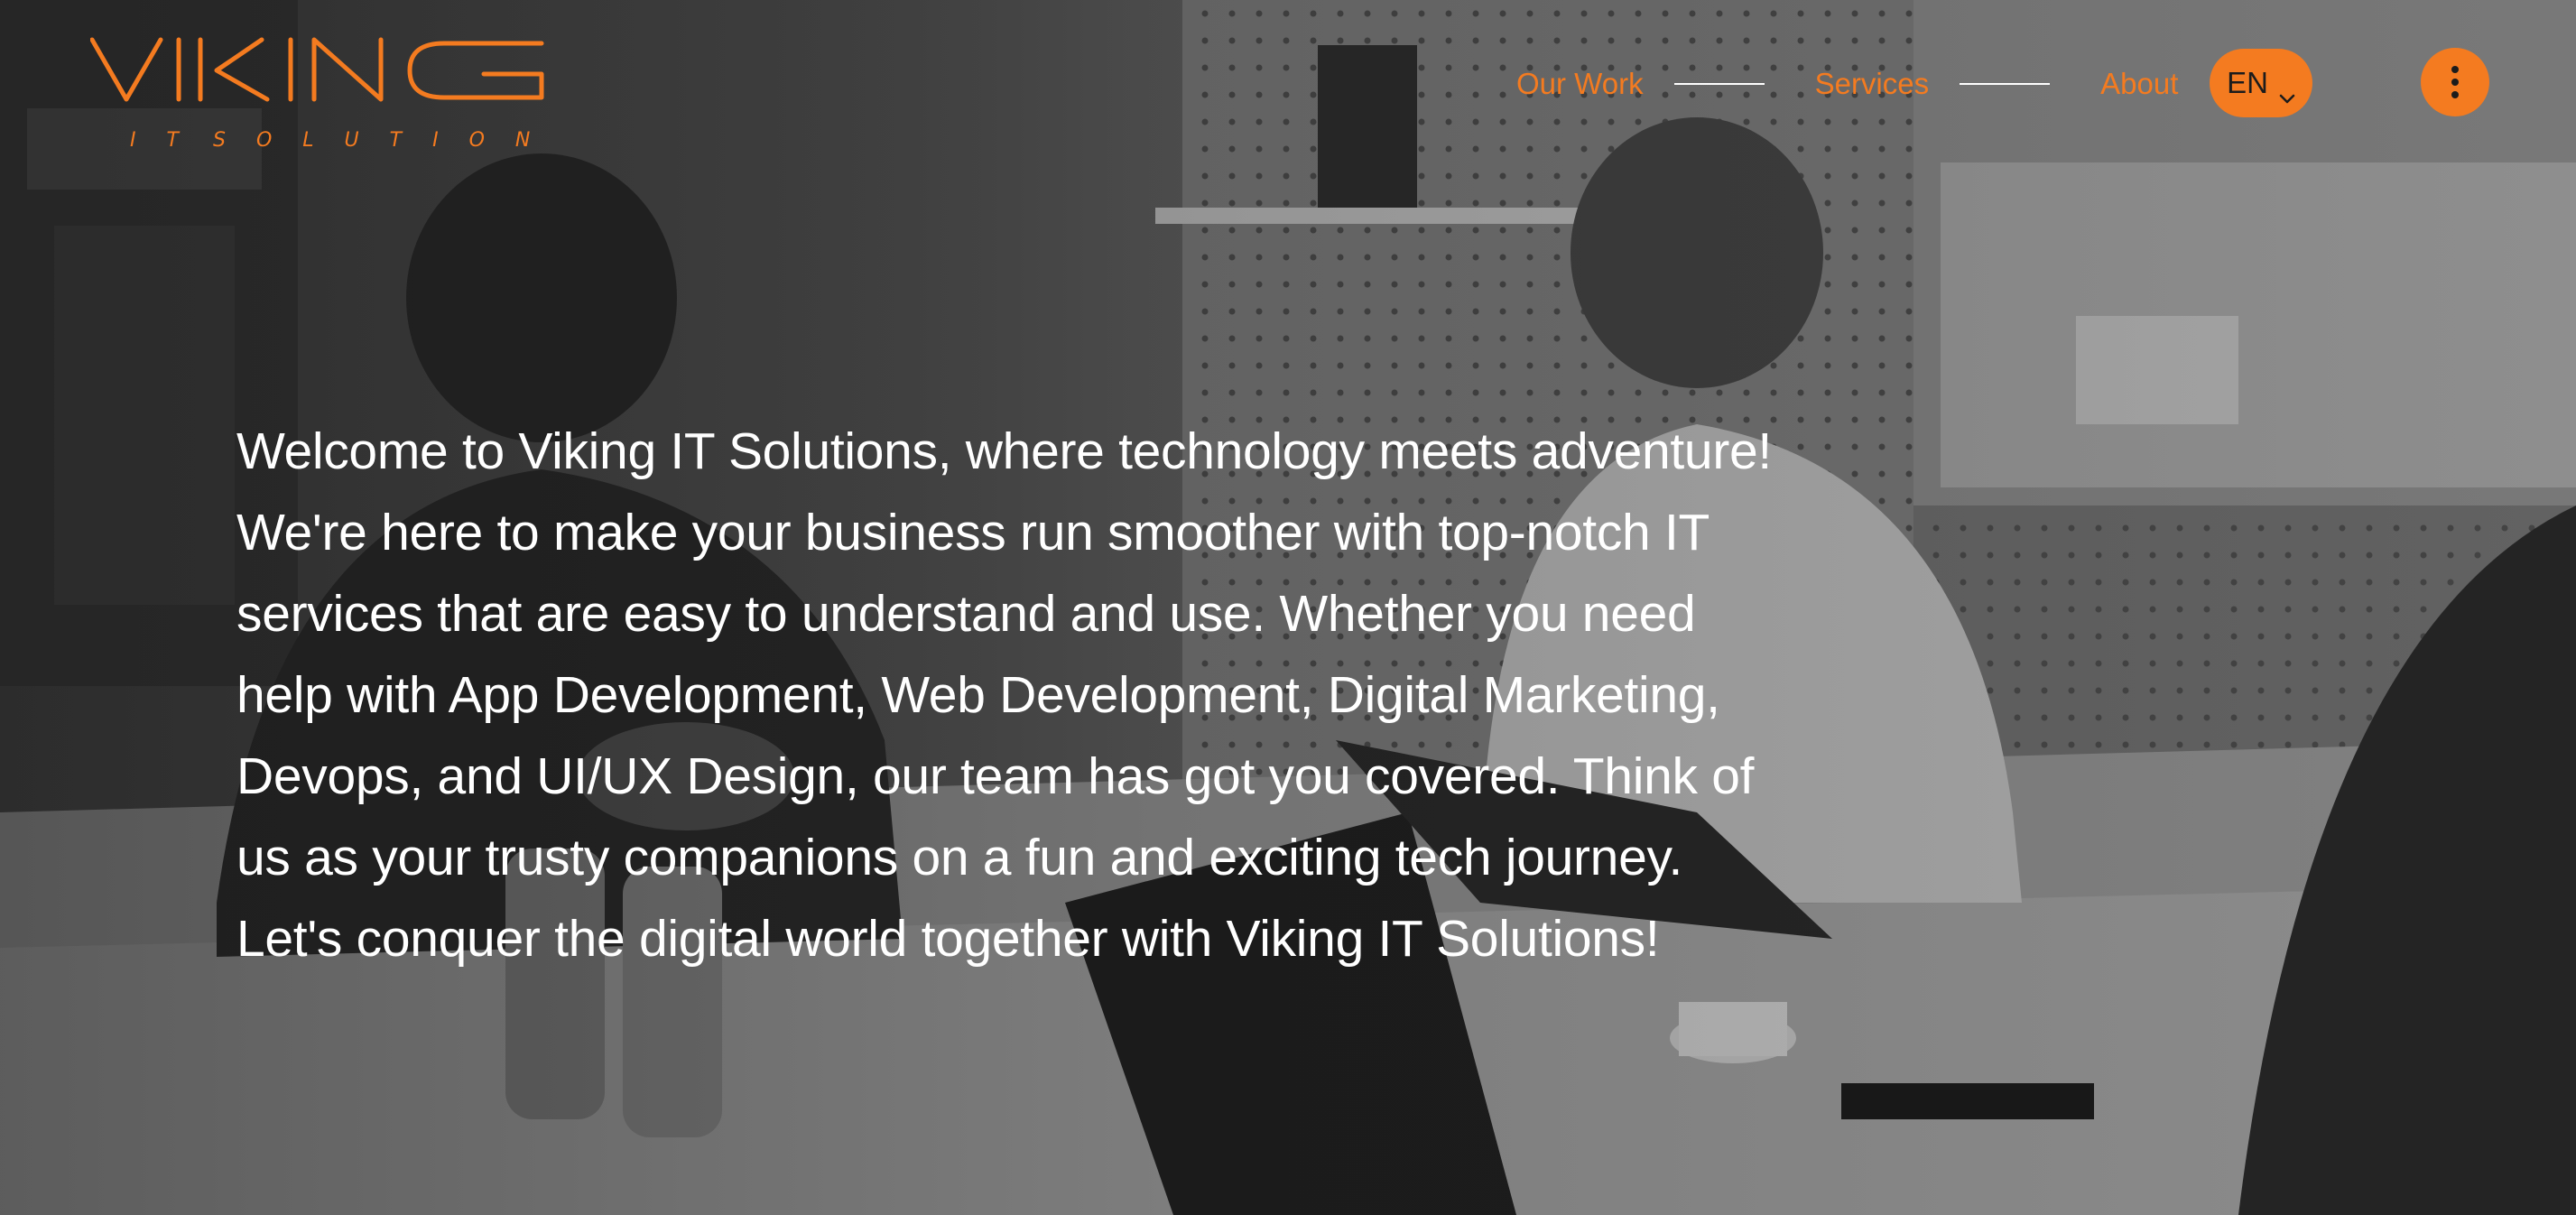  What do you see at coordinates (1288, 81) in the screenshot?
I see `site-header: IT SOLUTIONS Our Work Services About EN` at bounding box center [1288, 81].